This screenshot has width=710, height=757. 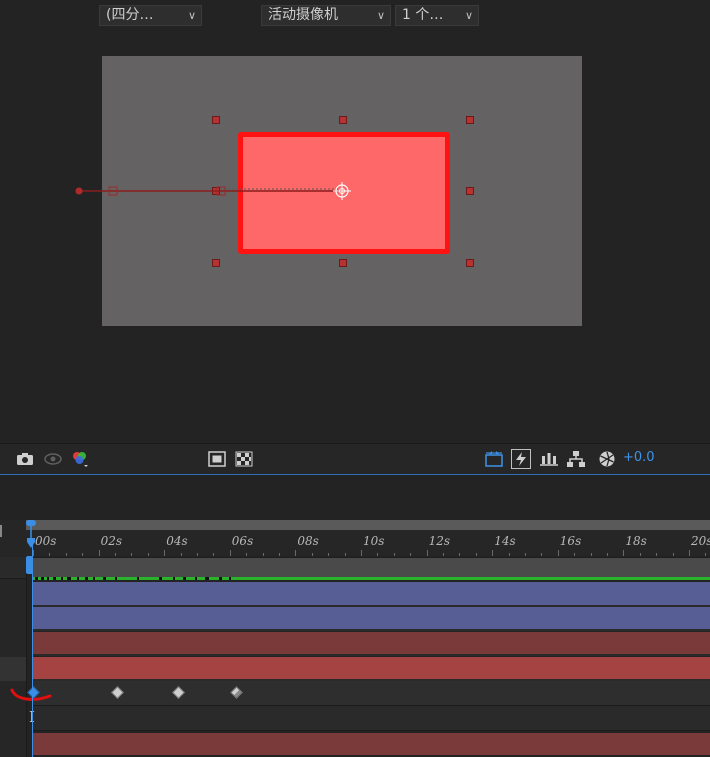 What do you see at coordinates (80, 459) in the screenshot?
I see `color-channels-icon` at bounding box center [80, 459].